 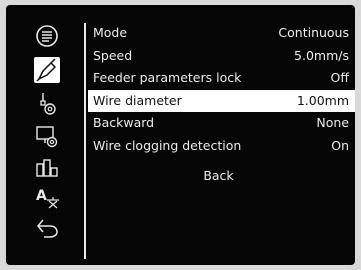 What do you see at coordinates (47, 136) in the screenshot?
I see `display-settings-icon` at bounding box center [47, 136].